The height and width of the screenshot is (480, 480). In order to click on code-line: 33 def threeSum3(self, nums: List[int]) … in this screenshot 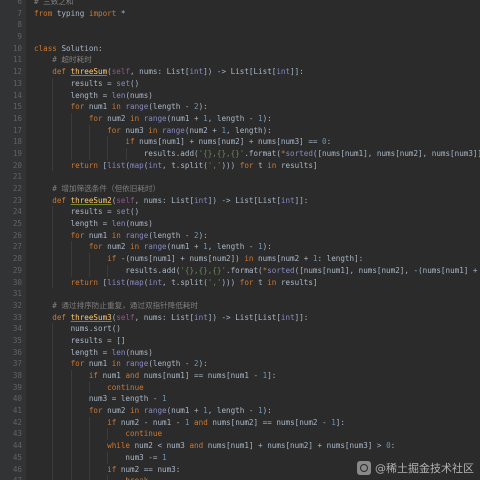, I will do `click(240, 318)`.